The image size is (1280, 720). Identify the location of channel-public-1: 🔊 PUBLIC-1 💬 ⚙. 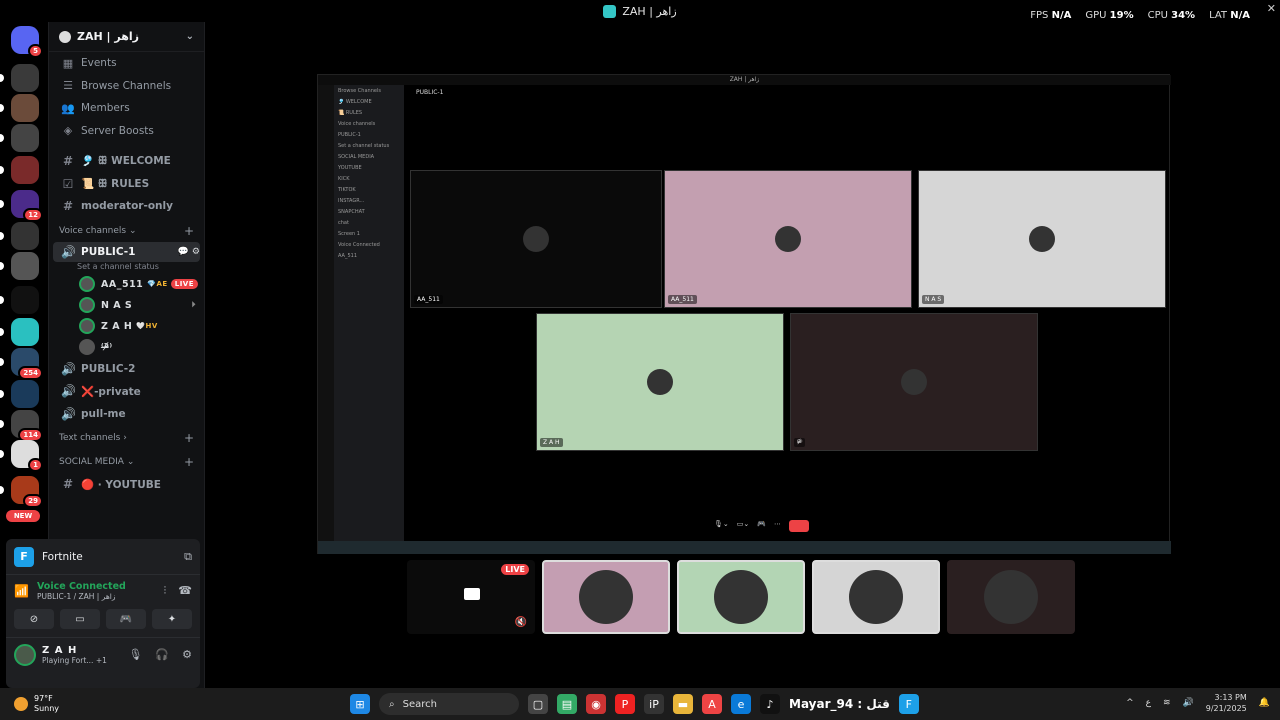
(126, 251).